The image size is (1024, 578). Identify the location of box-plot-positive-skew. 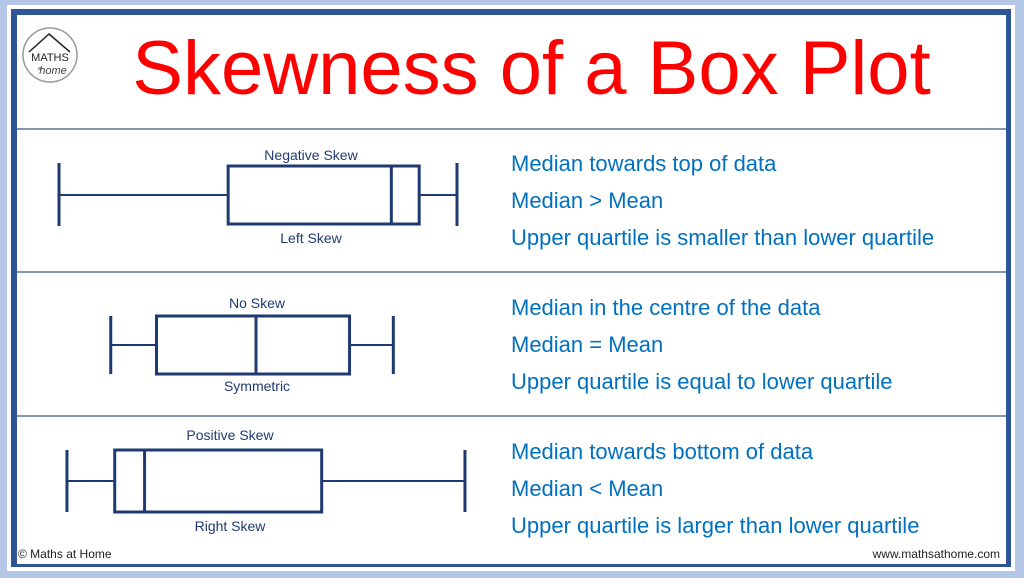
(266, 481).